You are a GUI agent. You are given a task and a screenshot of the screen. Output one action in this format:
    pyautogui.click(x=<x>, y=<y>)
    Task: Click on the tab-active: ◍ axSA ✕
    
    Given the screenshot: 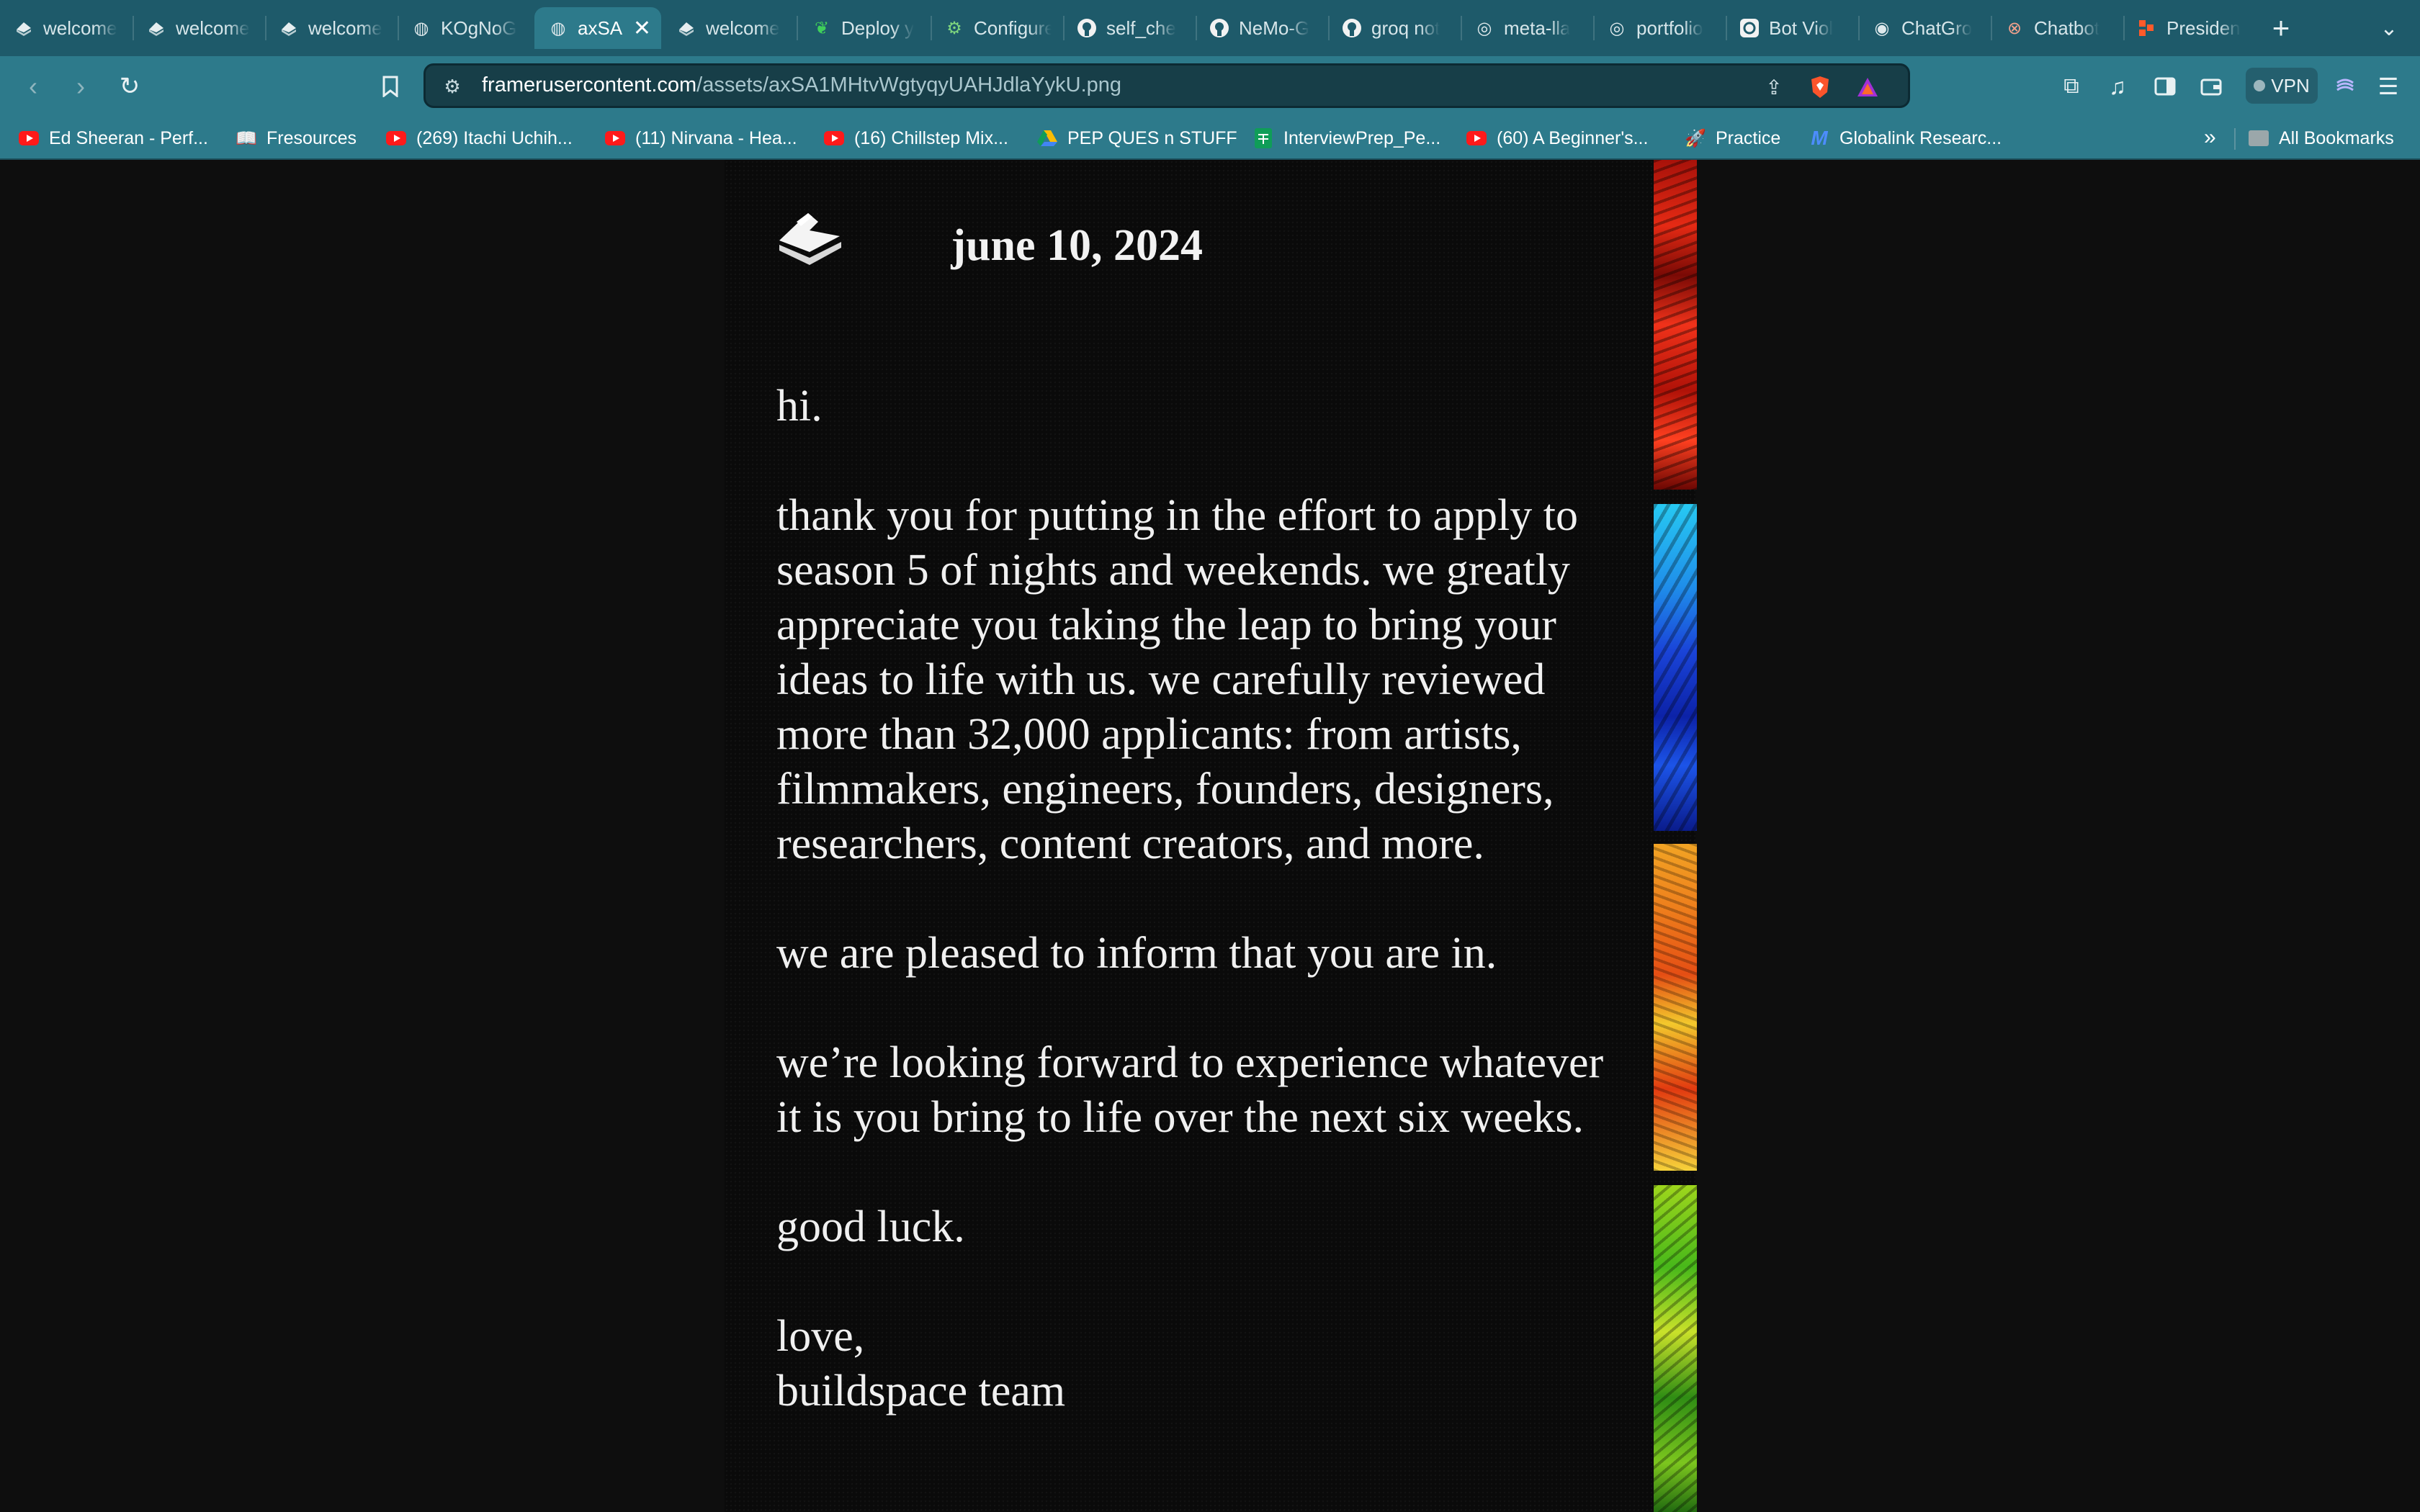 What is the action you would take?
    pyautogui.click(x=597, y=28)
    